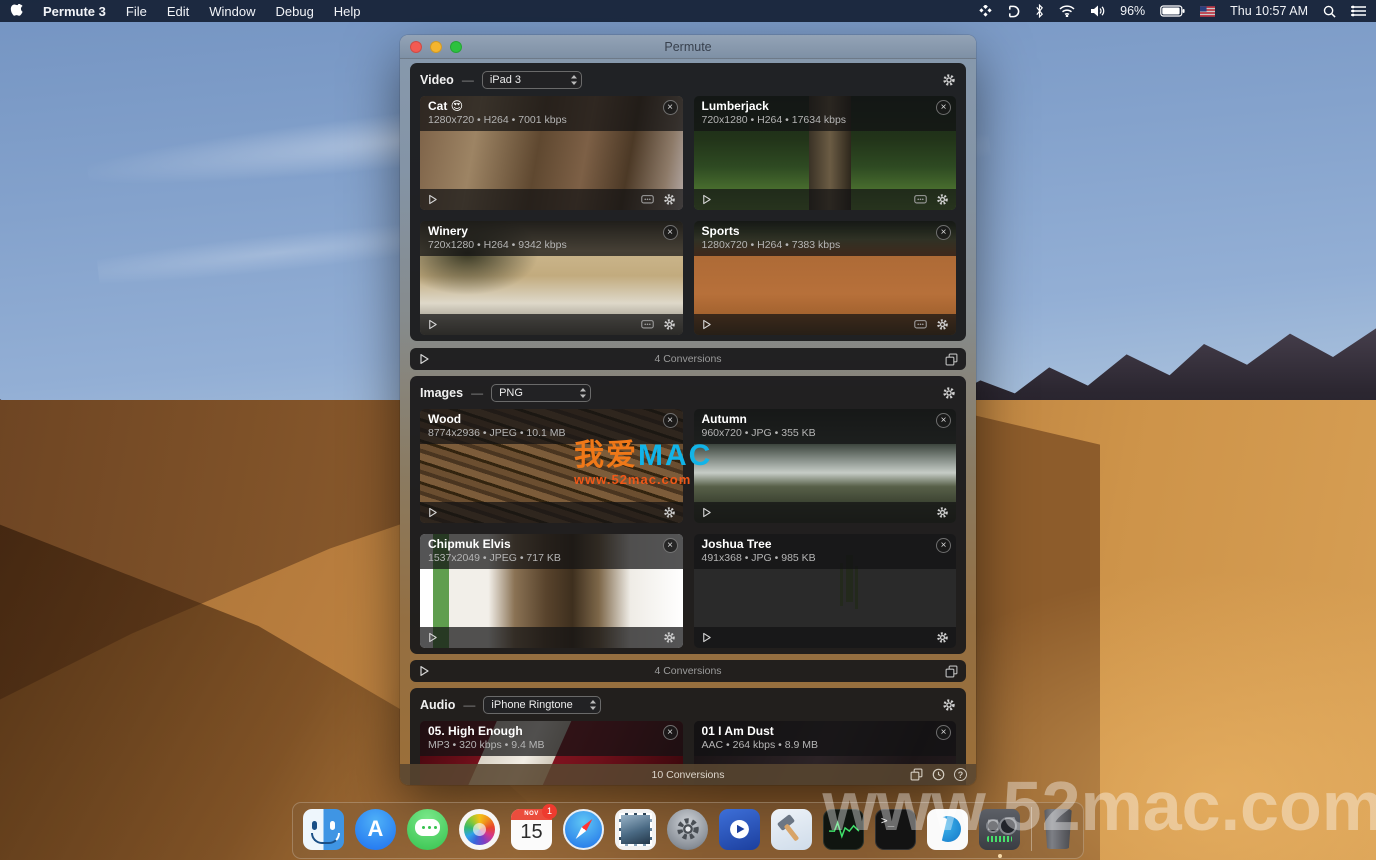  I want to click on video-card-winery: Winery 720x1280 • H264 • 9342 kbps ×, so click(551, 278).